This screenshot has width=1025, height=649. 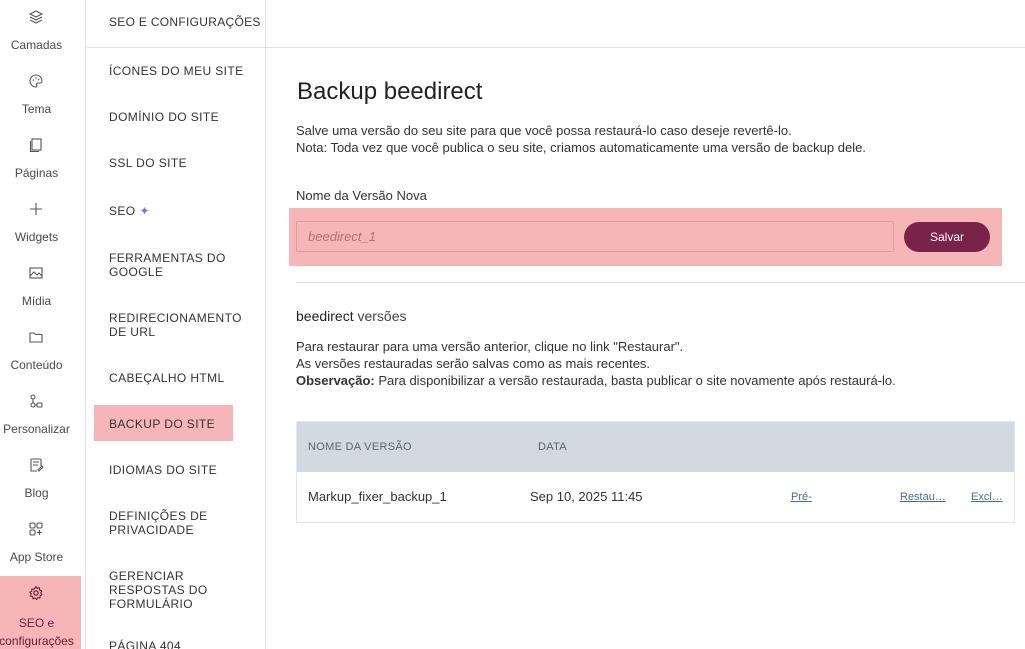 I want to click on nav-item-idiomas: IDIOMAS DO SITE, so click(x=184, y=470).